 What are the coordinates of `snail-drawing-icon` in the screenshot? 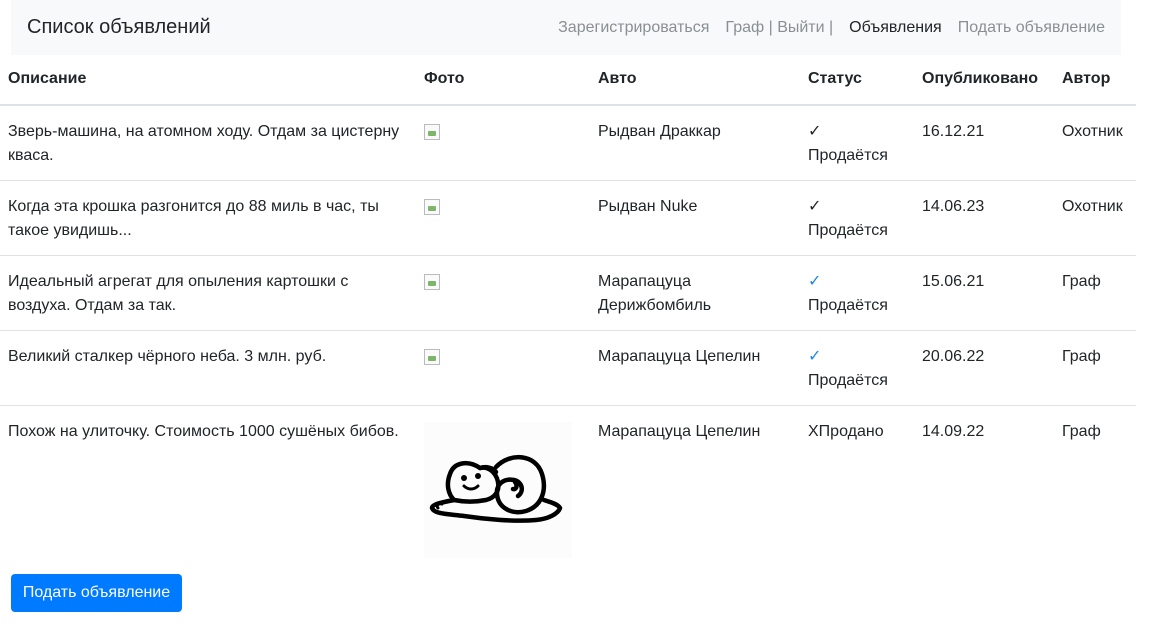 It's located at (496, 488).